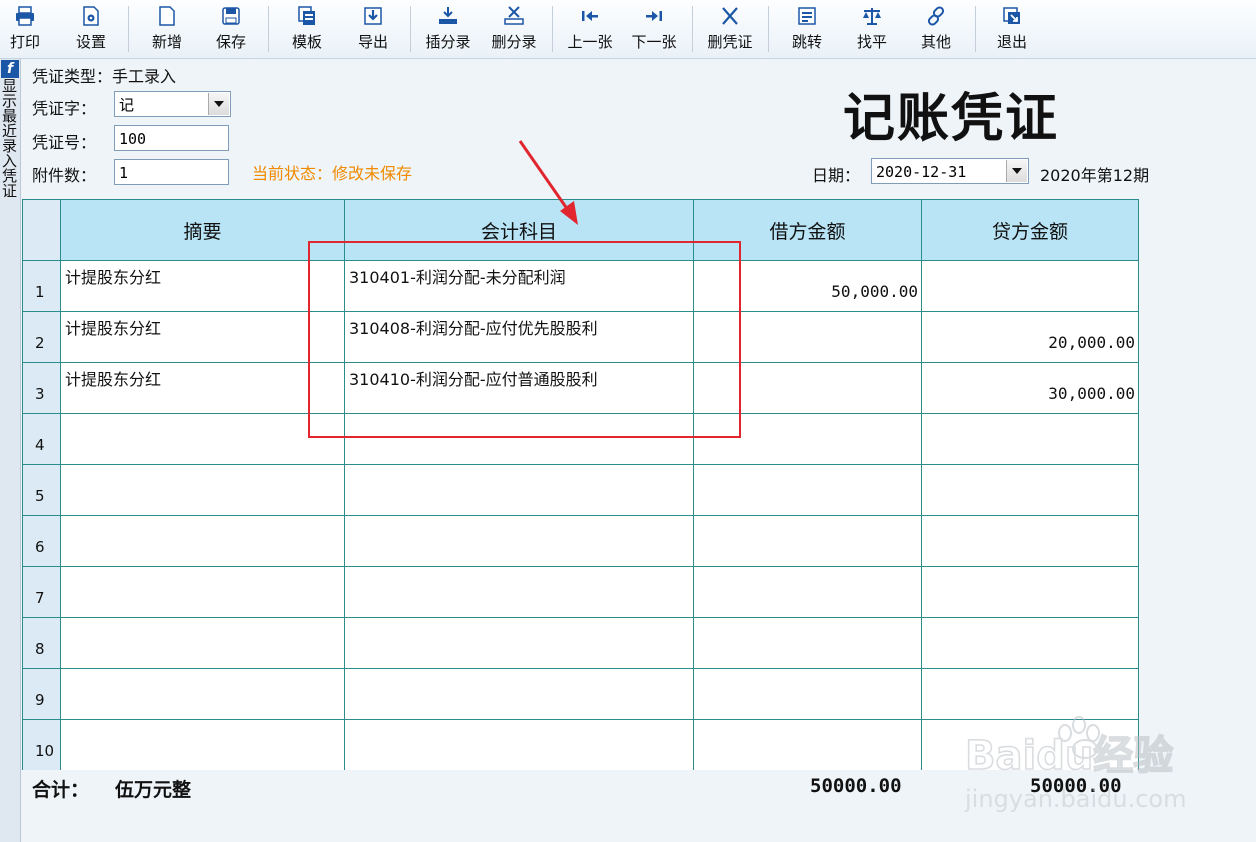  What do you see at coordinates (167, 29) in the screenshot?
I see `new-button: 新增` at bounding box center [167, 29].